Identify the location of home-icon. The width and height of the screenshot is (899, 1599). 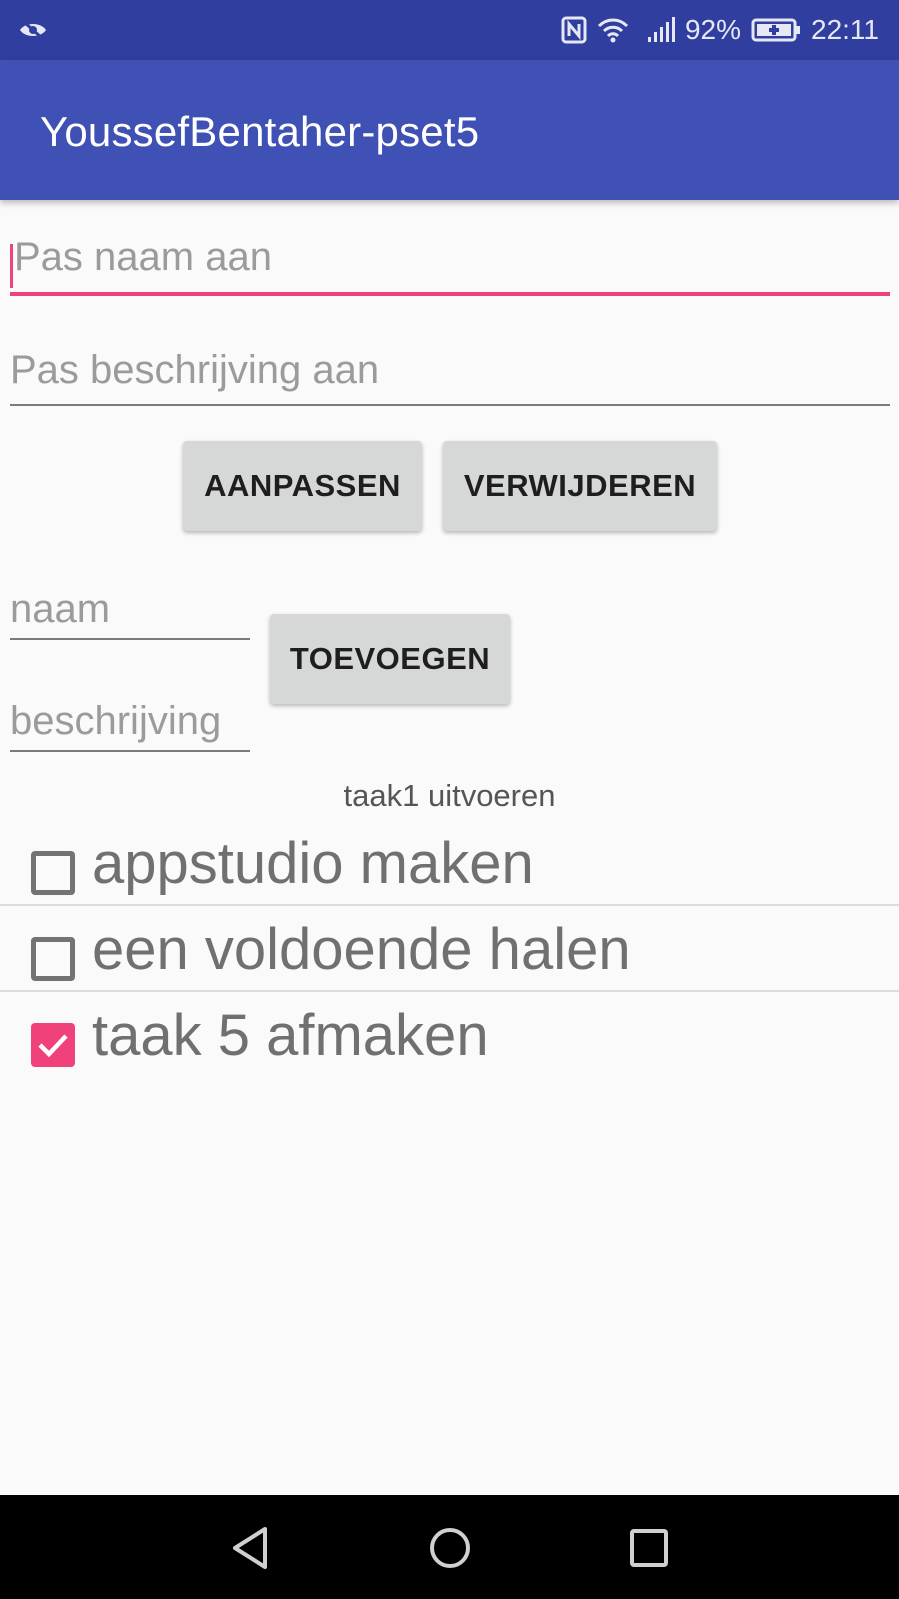
(450, 1548).